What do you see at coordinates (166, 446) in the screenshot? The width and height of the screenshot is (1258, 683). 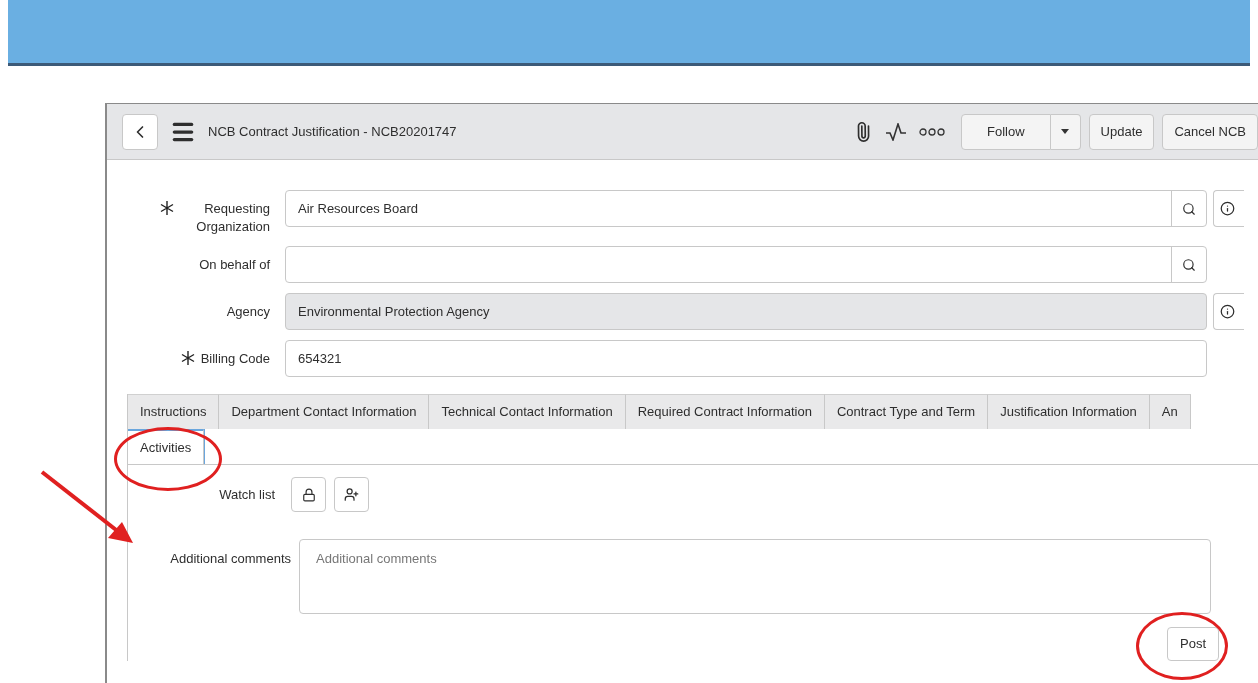 I see `form-tab: Activities` at bounding box center [166, 446].